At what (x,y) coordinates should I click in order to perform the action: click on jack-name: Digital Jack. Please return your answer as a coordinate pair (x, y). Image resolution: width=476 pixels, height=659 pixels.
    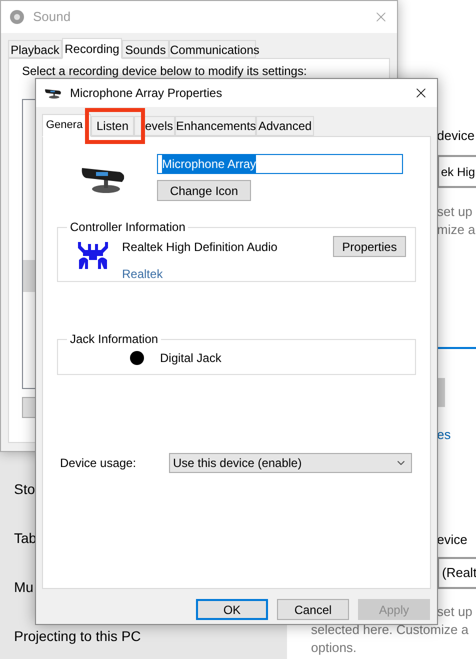
    Looking at the image, I should click on (191, 358).